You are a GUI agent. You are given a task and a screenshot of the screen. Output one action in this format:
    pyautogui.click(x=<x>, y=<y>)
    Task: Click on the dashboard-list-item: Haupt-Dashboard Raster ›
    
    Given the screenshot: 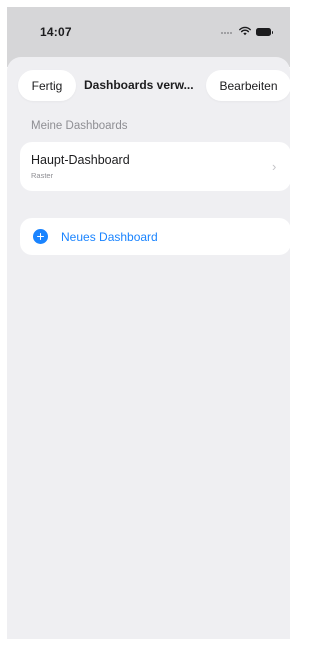 What is the action you would take?
    pyautogui.click(x=155, y=166)
    